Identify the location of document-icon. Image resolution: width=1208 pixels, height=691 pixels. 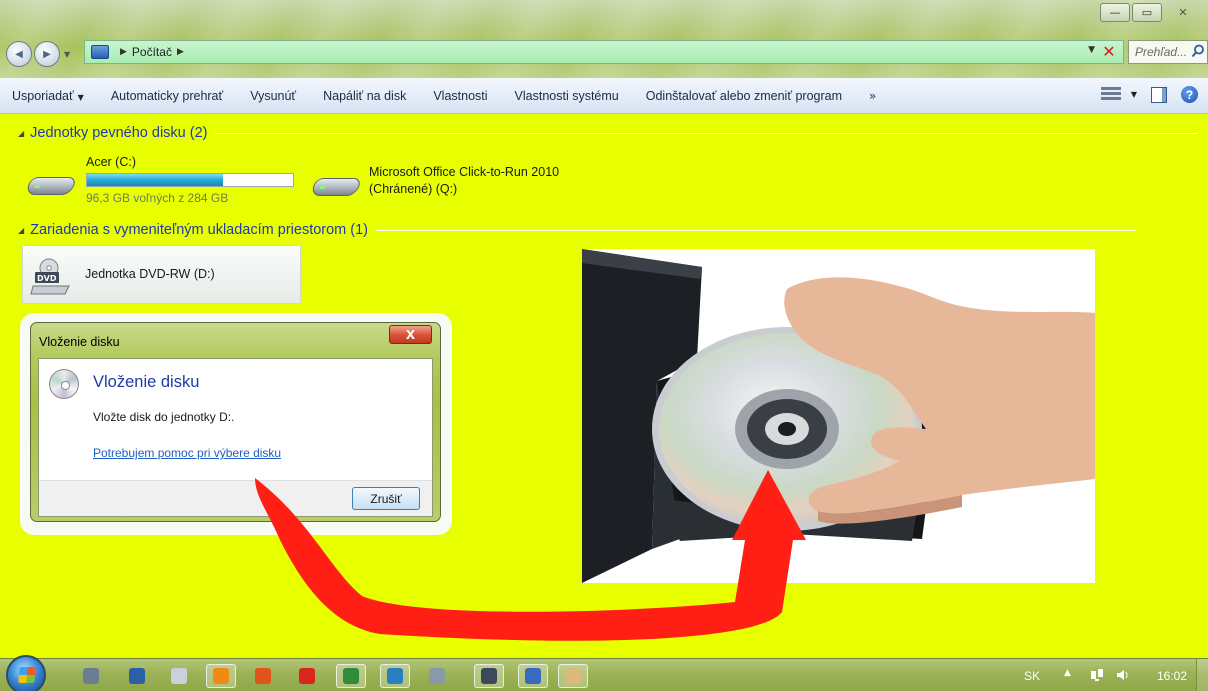
(179, 676).